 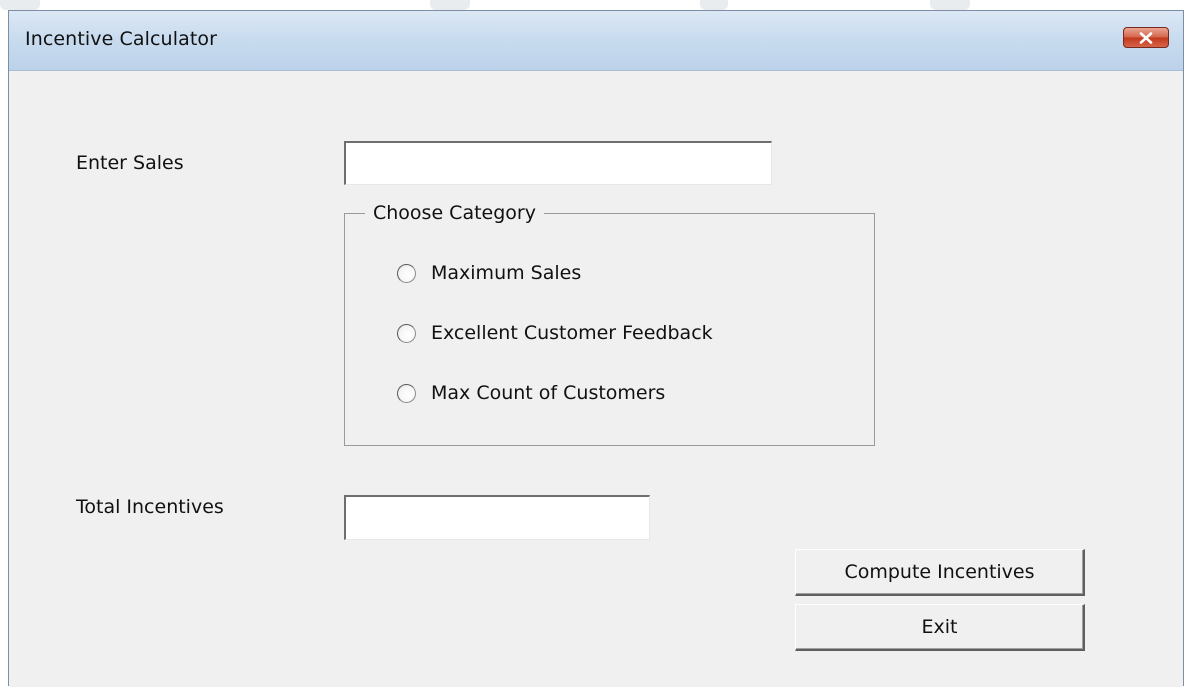 What do you see at coordinates (548, 393) in the screenshot?
I see `radio-label: Max Count of Customers` at bounding box center [548, 393].